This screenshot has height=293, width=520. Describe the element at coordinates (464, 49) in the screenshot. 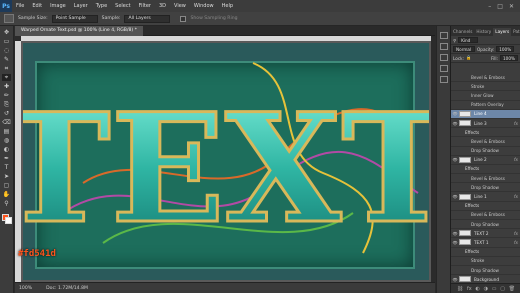

I see `blend-mode-select: Normal` at that location.